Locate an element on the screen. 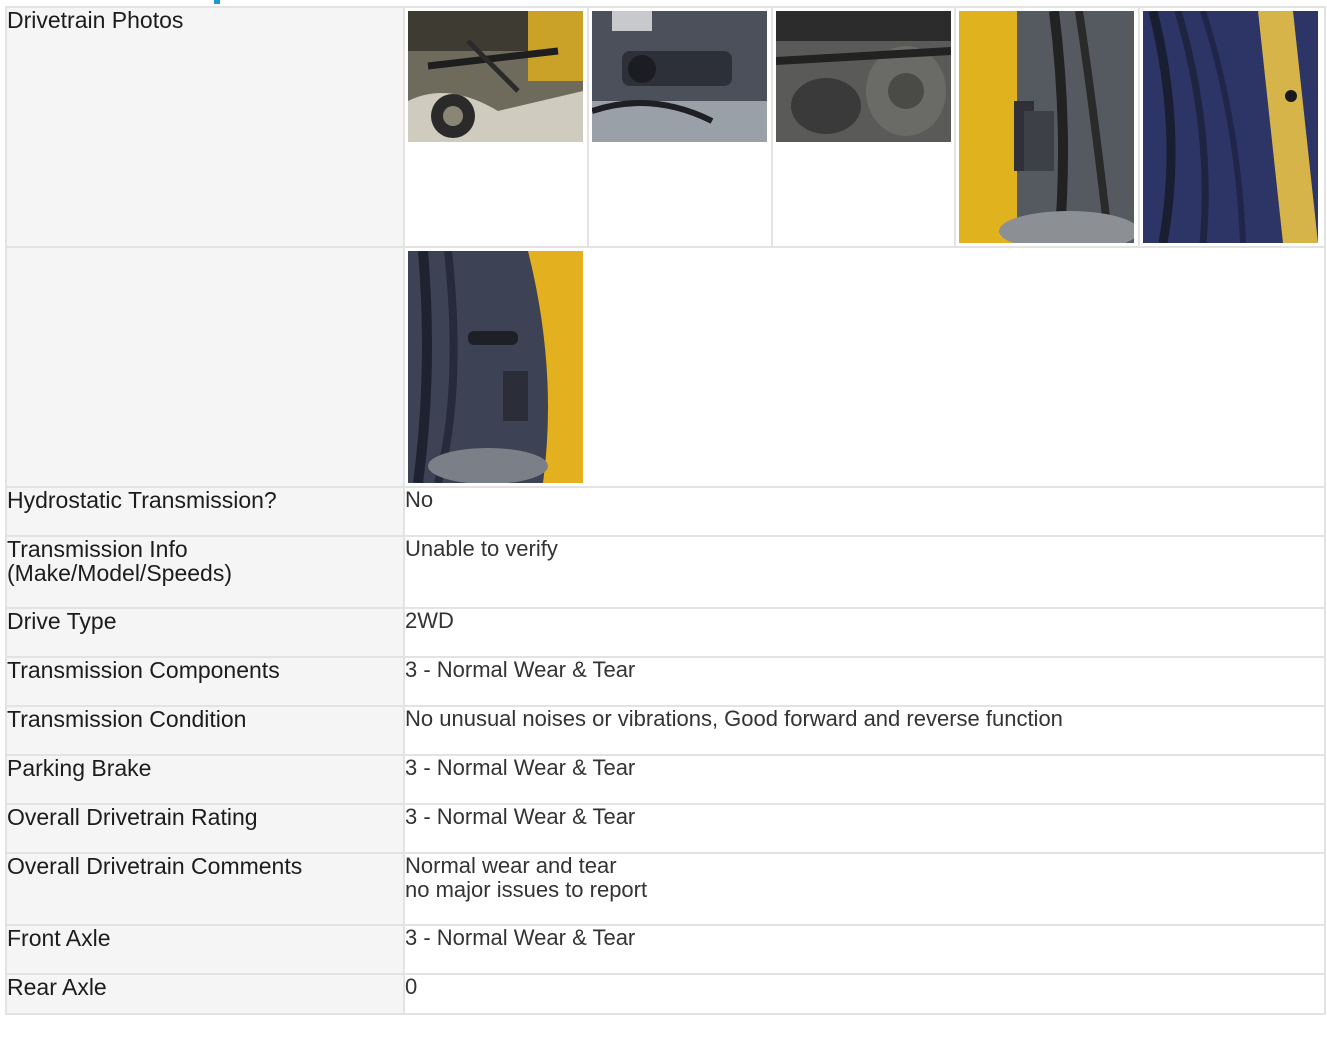 This screenshot has height=1037, width=1327. row-label: Overall Drivetrain Rating is located at coordinates (205, 828).